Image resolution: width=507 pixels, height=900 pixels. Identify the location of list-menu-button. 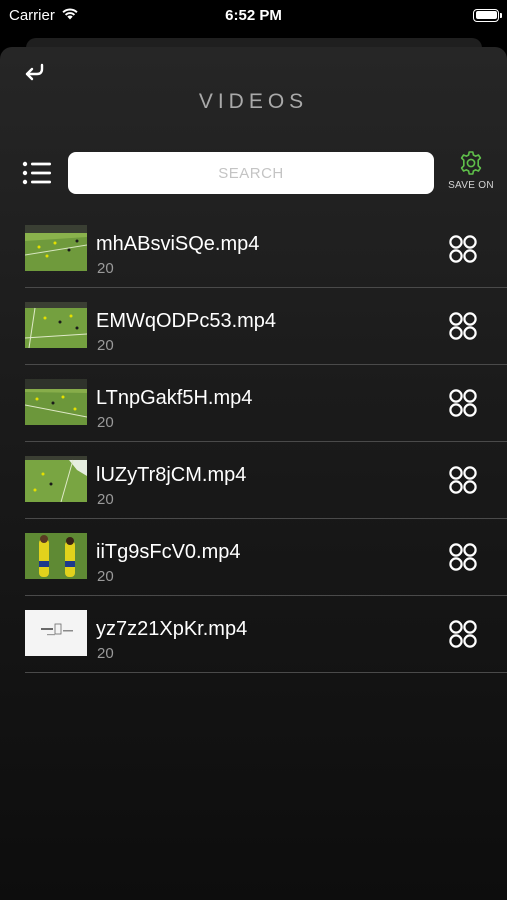
(37, 173).